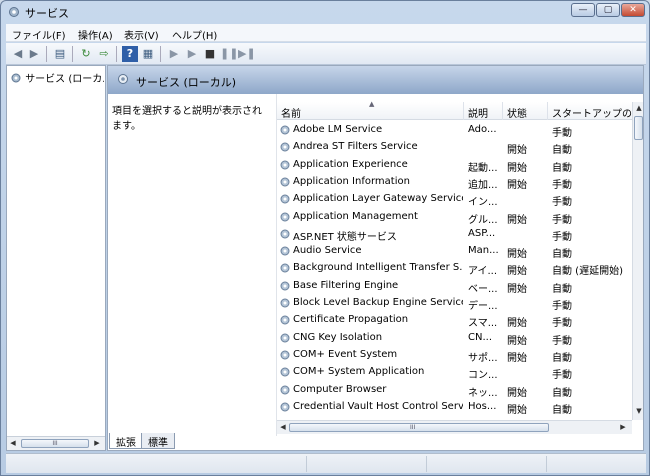  Describe the element at coordinates (454, 372) in the screenshot. I see `table-row: COM+ System Application コン... 手動` at that location.